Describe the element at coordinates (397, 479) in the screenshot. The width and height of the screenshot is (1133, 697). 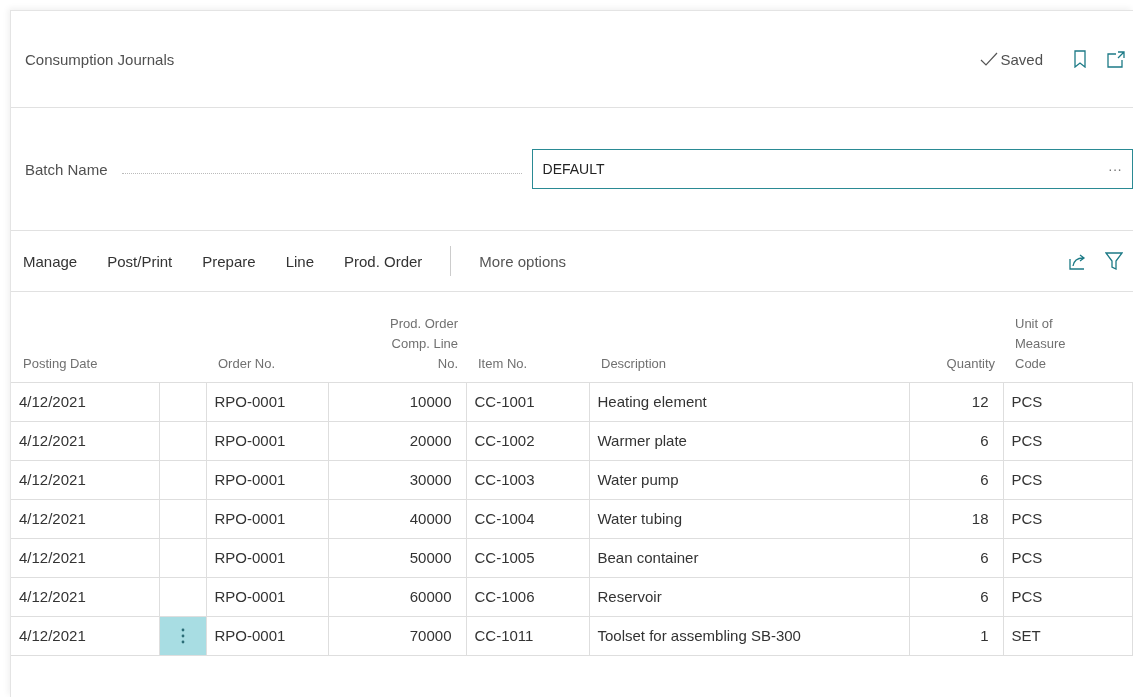
I see `table-cell: 30000` at that location.